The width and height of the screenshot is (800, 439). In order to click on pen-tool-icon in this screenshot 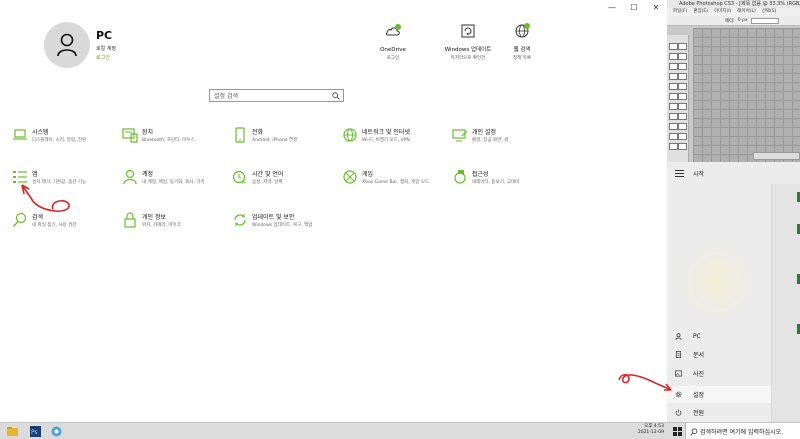, I will do `click(673, 116)`.